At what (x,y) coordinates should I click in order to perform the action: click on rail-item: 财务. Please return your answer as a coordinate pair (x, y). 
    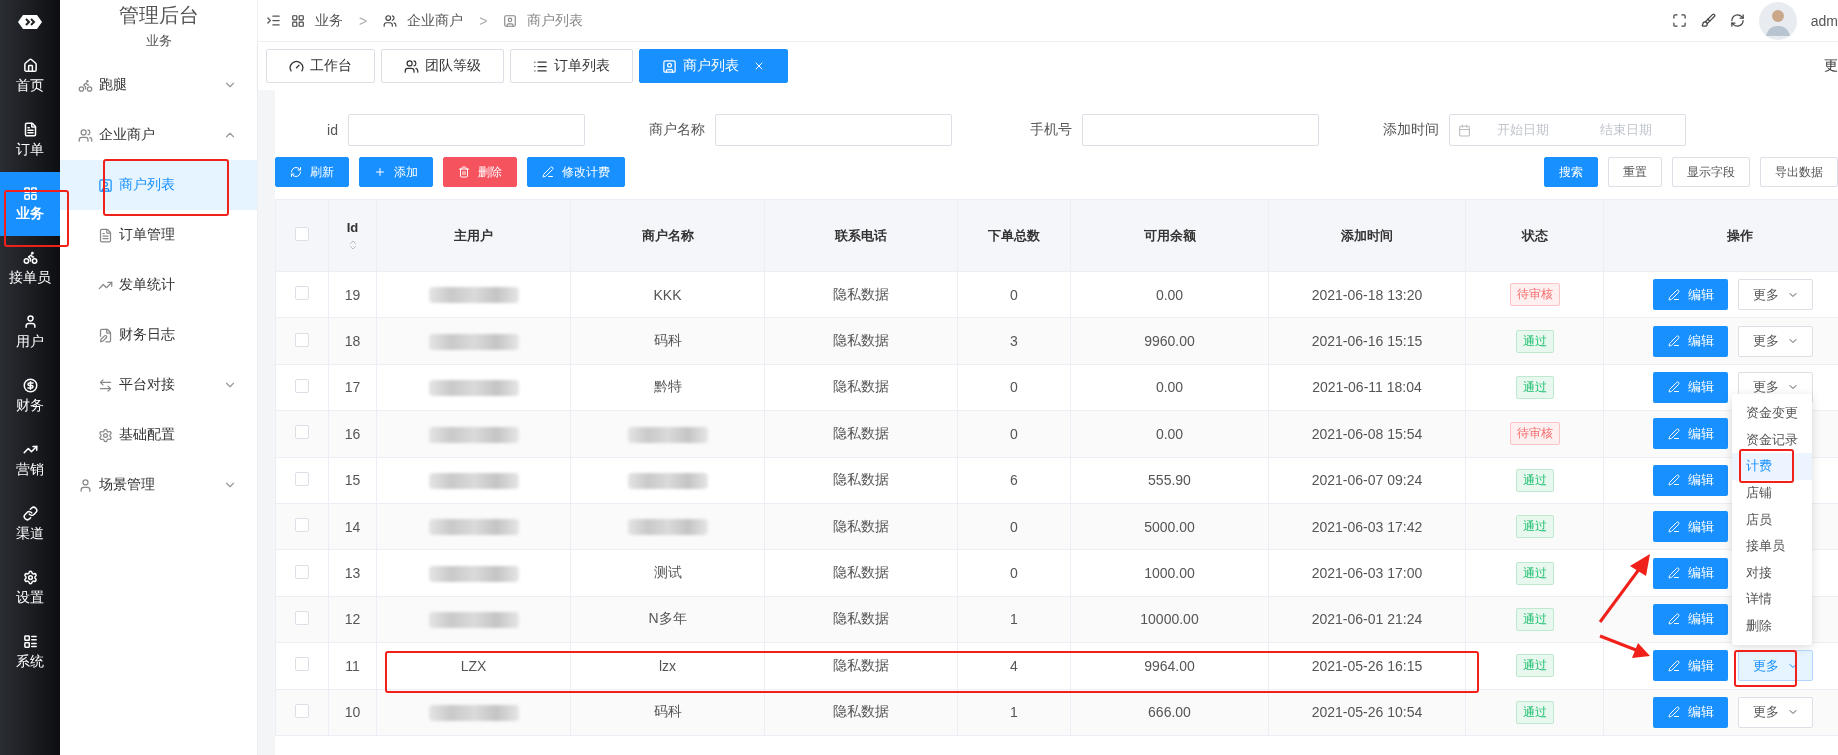
    Looking at the image, I should click on (30, 396).